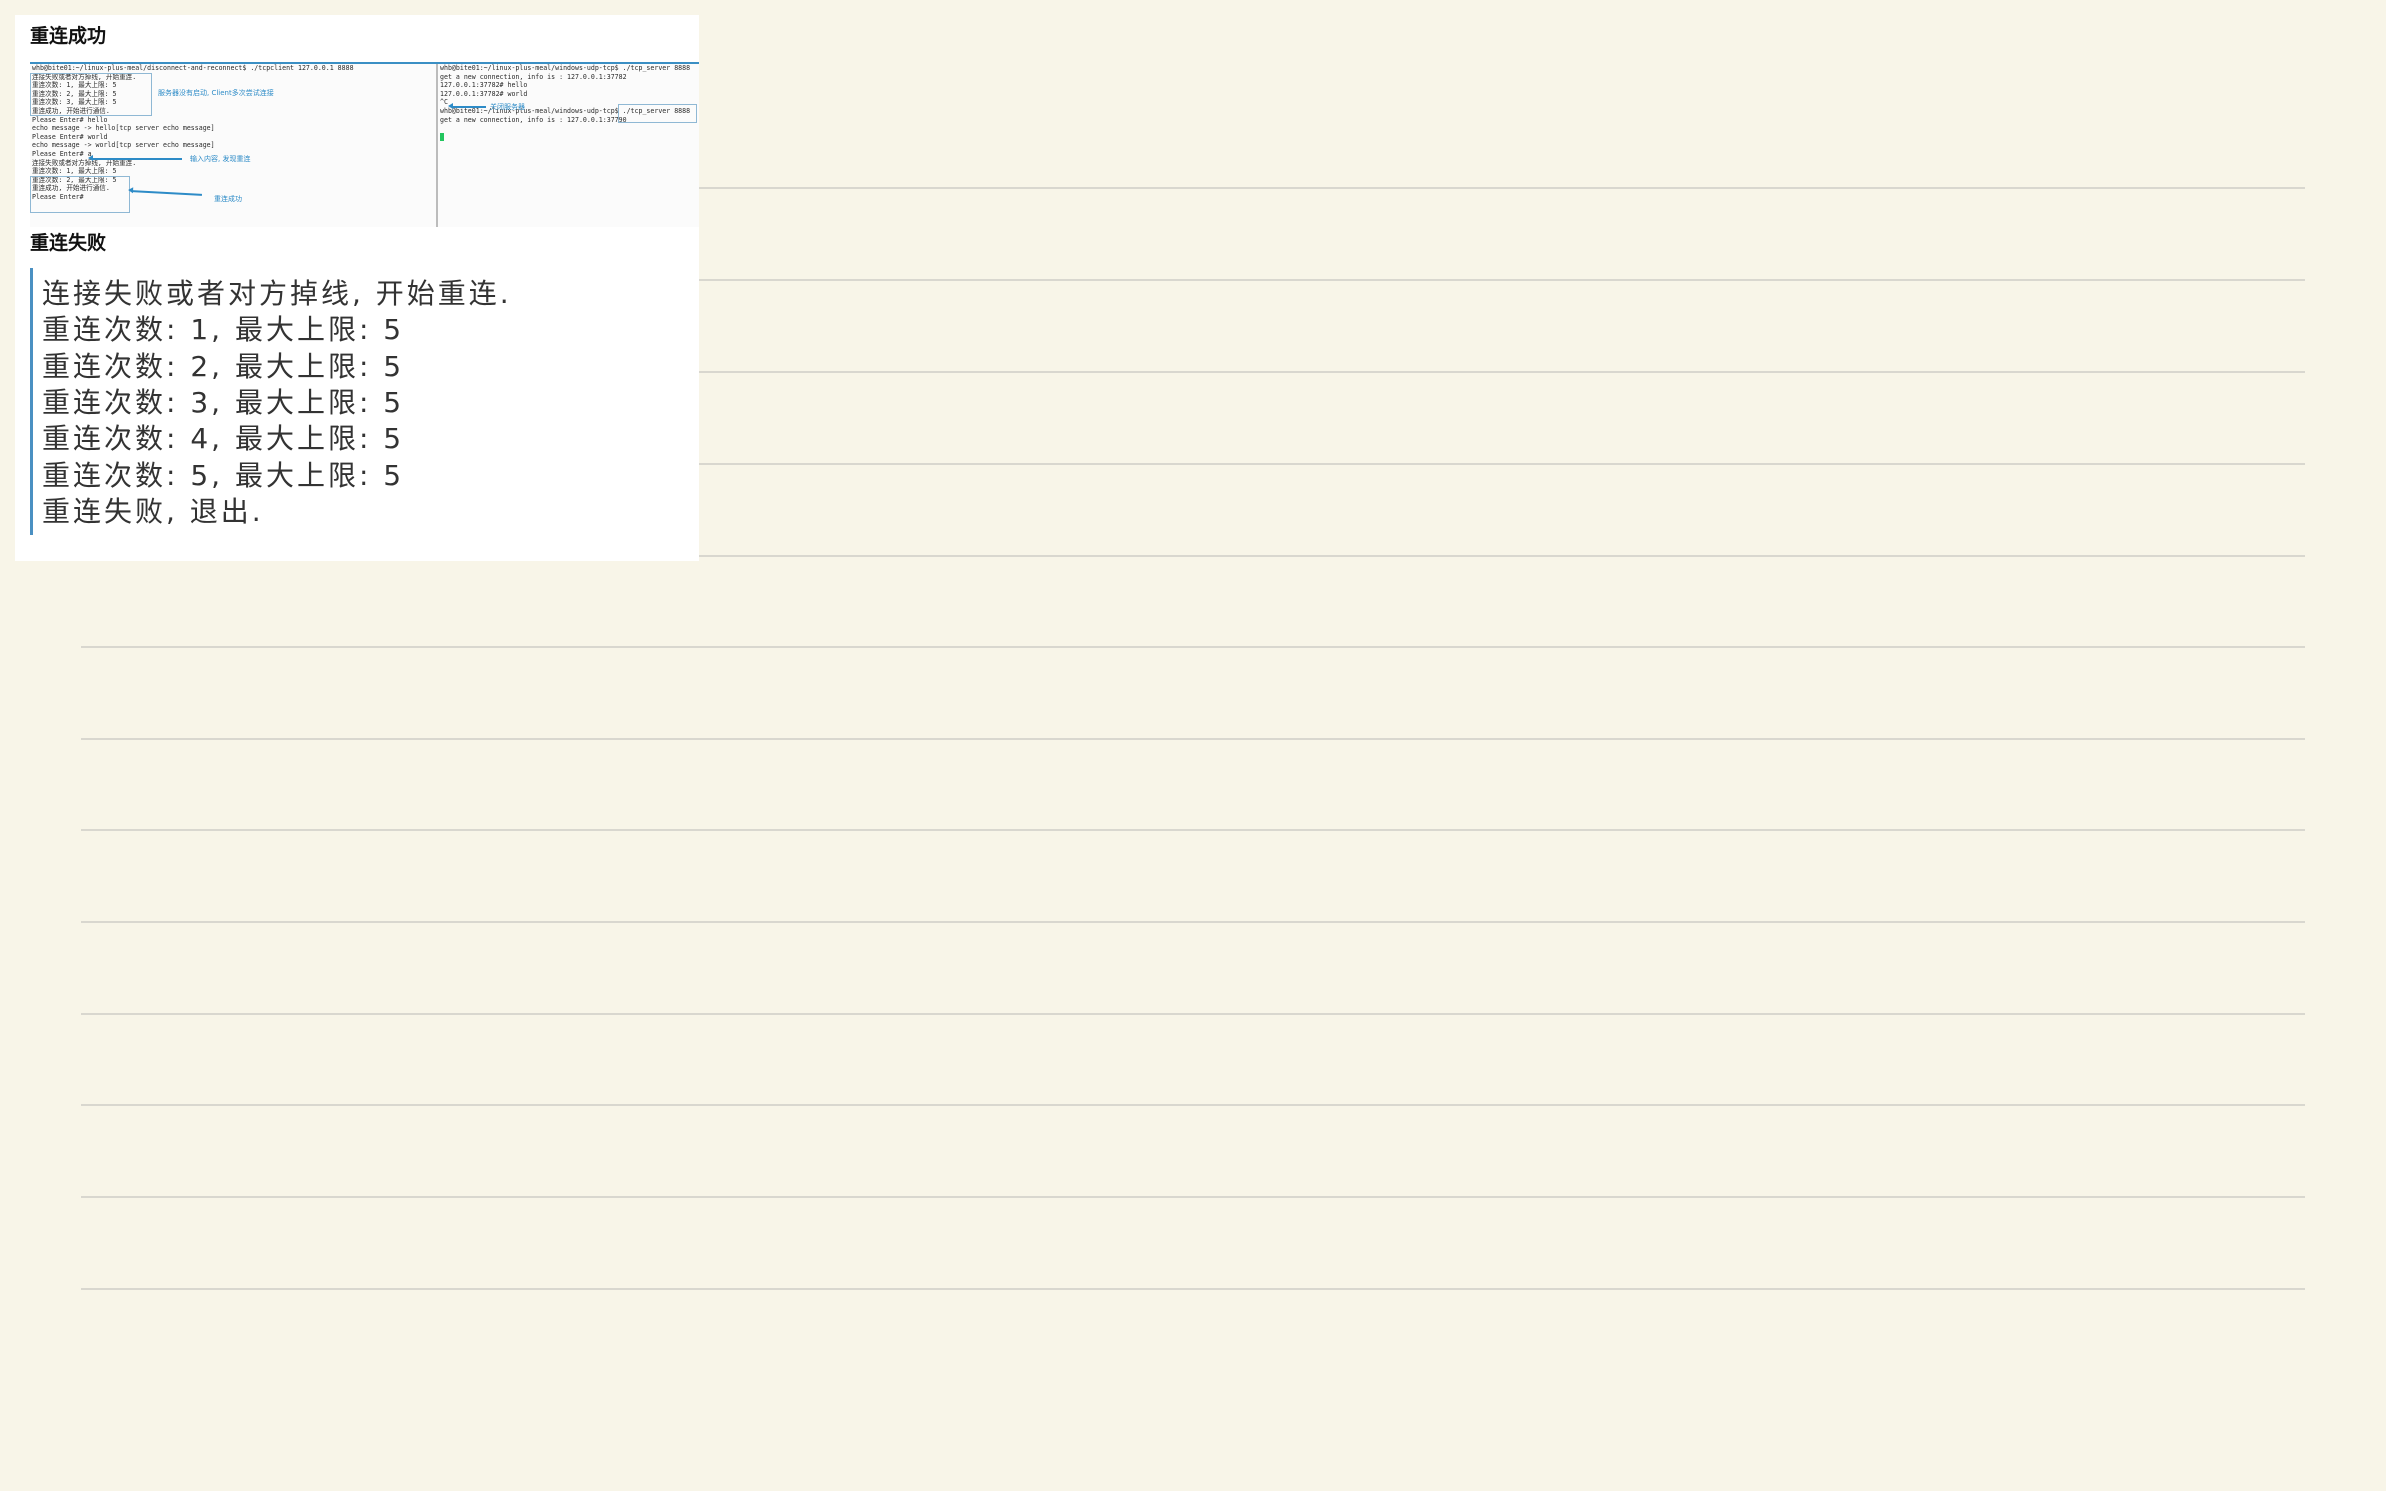 This screenshot has height=1491, width=2386. I want to click on fail-output-line: 重连次数: 1, 最大上限: 5, so click(223, 329).